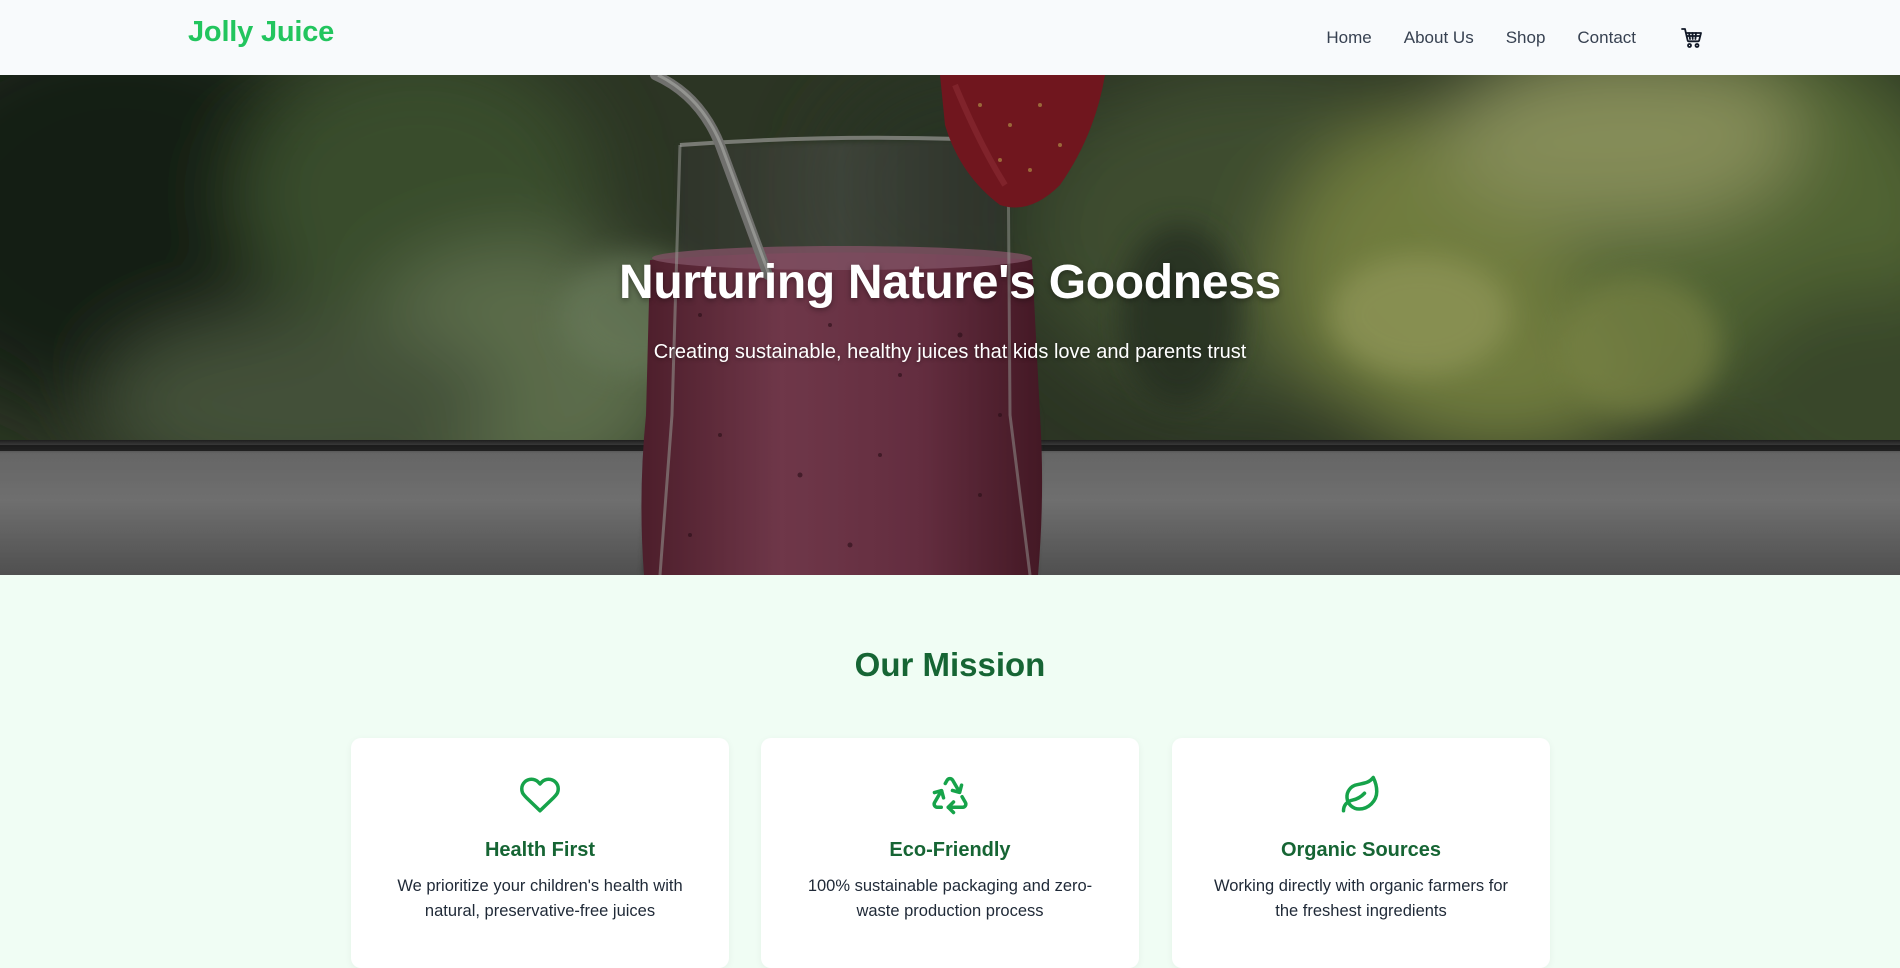  I want to click on card-title: Health First, so click(540, 850).